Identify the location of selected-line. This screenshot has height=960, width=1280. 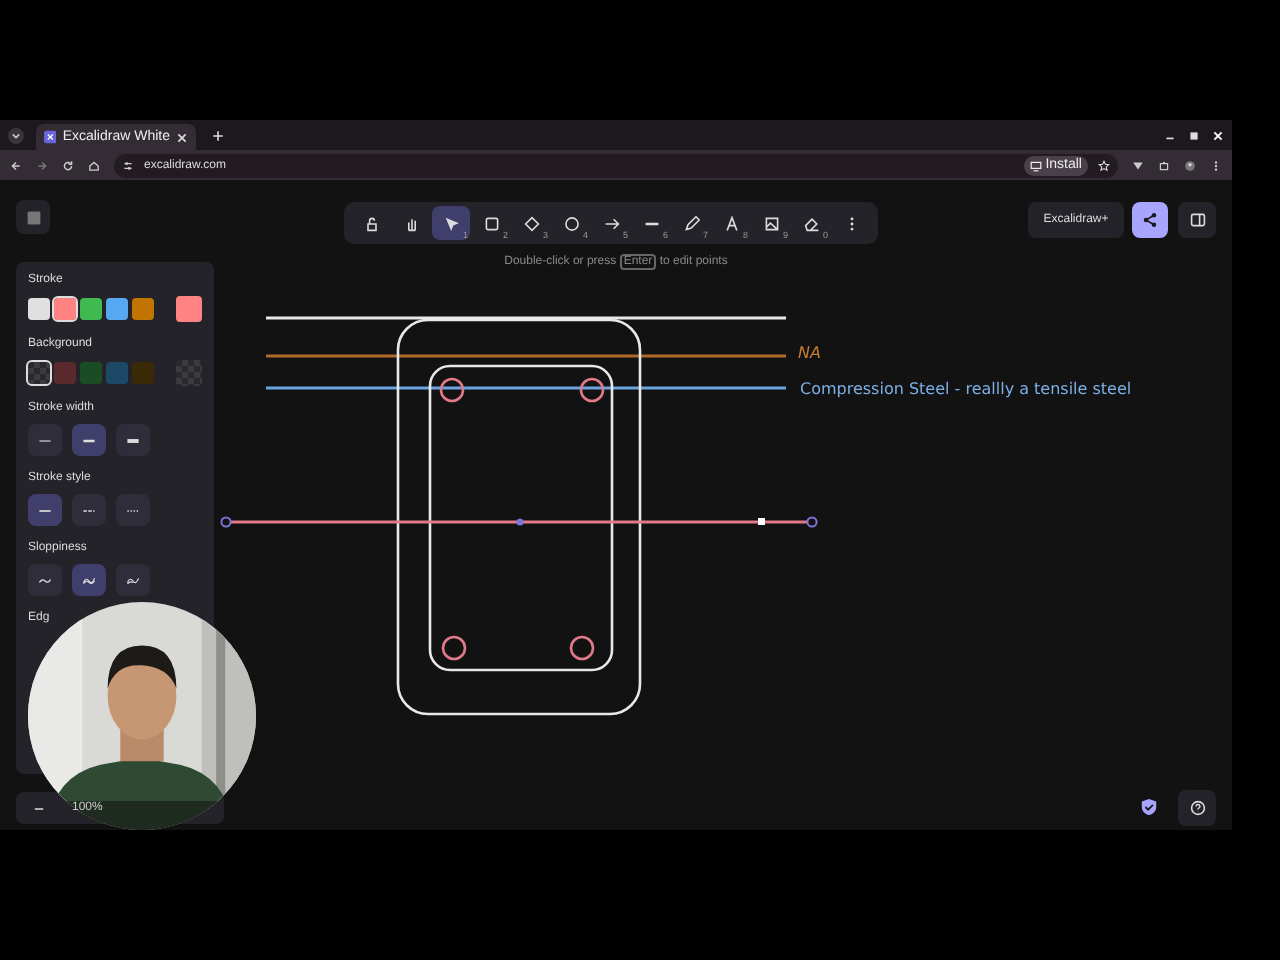
(519, 522).